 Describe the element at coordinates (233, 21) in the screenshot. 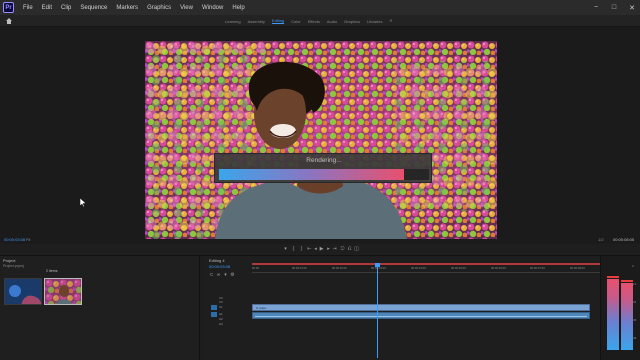

I see `workspace-tab-learning: Learning` at that location.